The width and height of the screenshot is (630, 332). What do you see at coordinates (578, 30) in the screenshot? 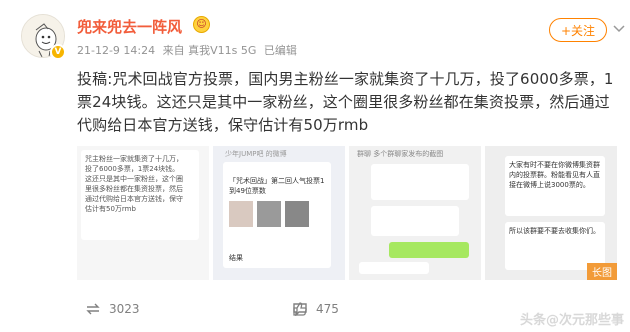
I see `follow-button: +关注` at bounding box center [578, 30].